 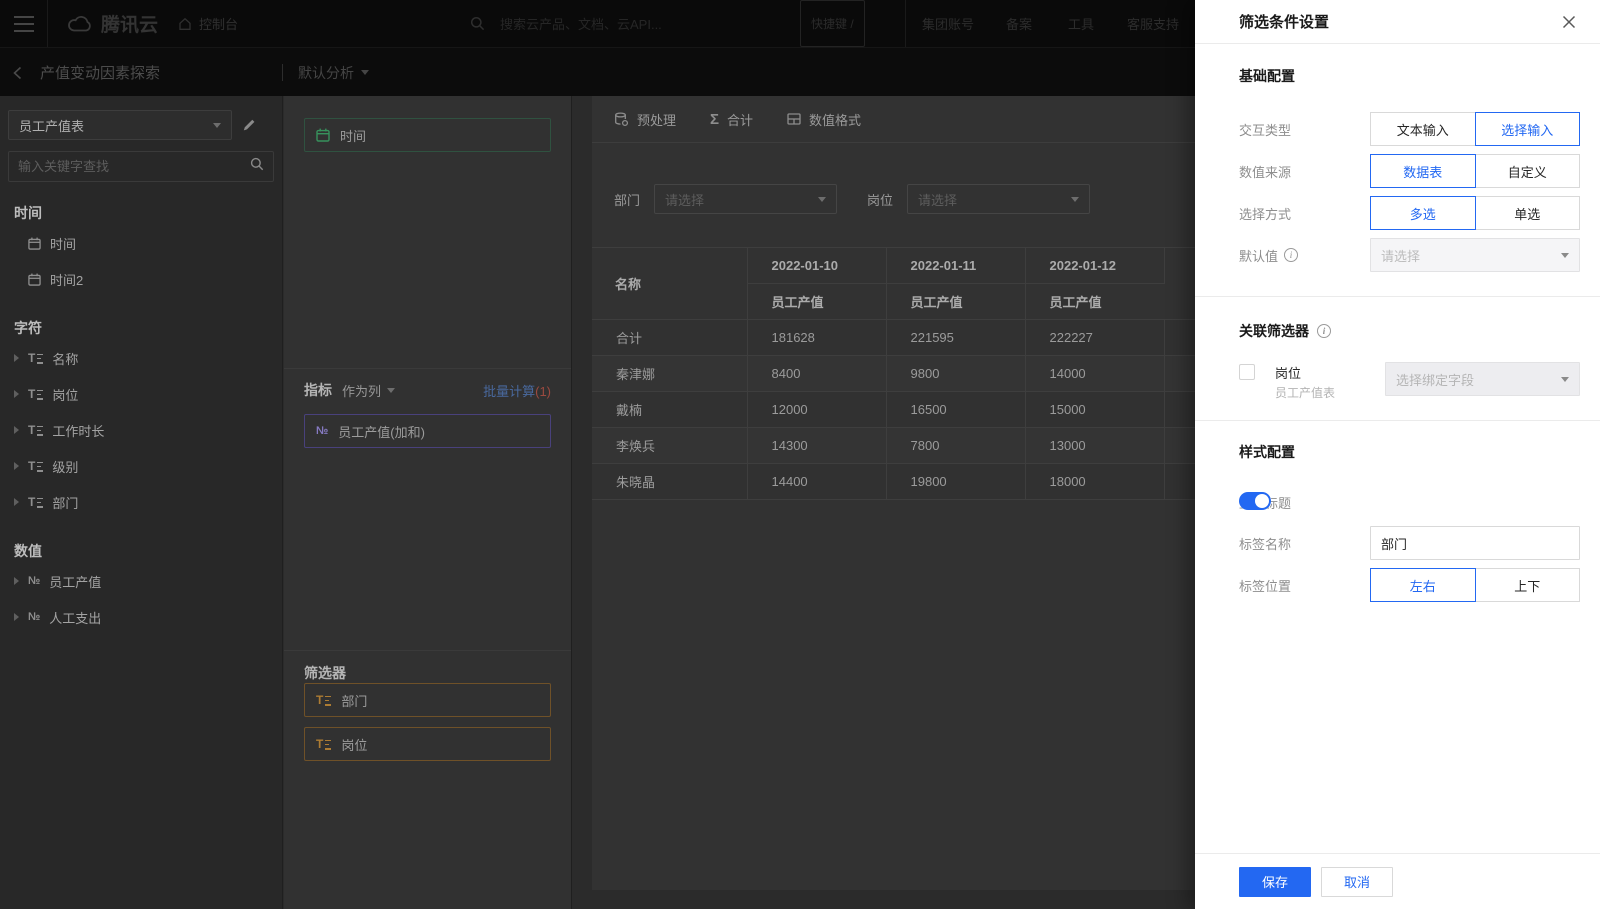 What do you see at coordinates (999, 199) in the screenshot?
I see `position-select: 请选择` at bounding box center [999, 199].